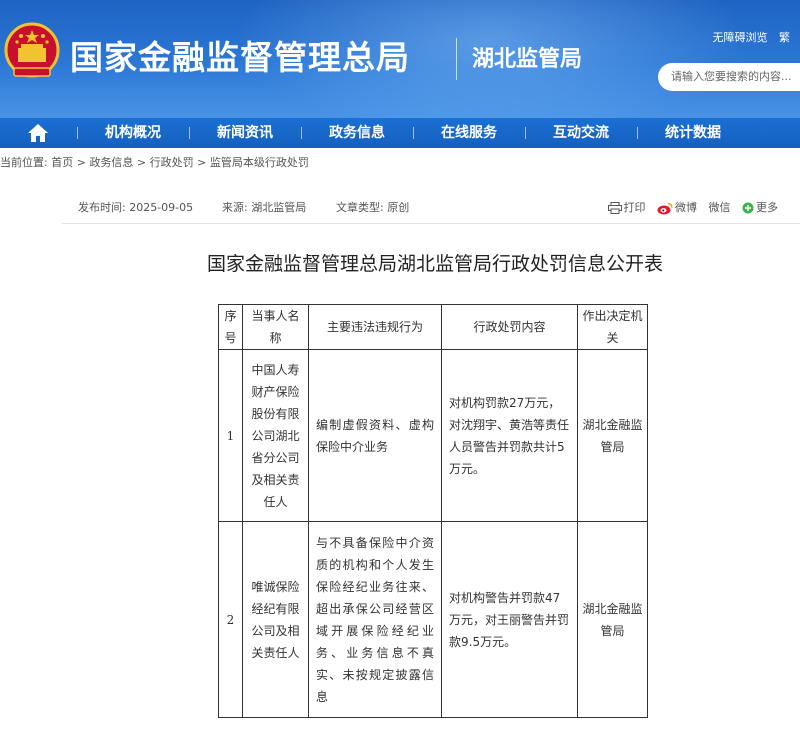 This screenshot has width=800, height=737. What do you see at coordinates (62, 162) in the screenshot?
I see `breadcrumb-home: 首页` at bounding box center [62, 162].